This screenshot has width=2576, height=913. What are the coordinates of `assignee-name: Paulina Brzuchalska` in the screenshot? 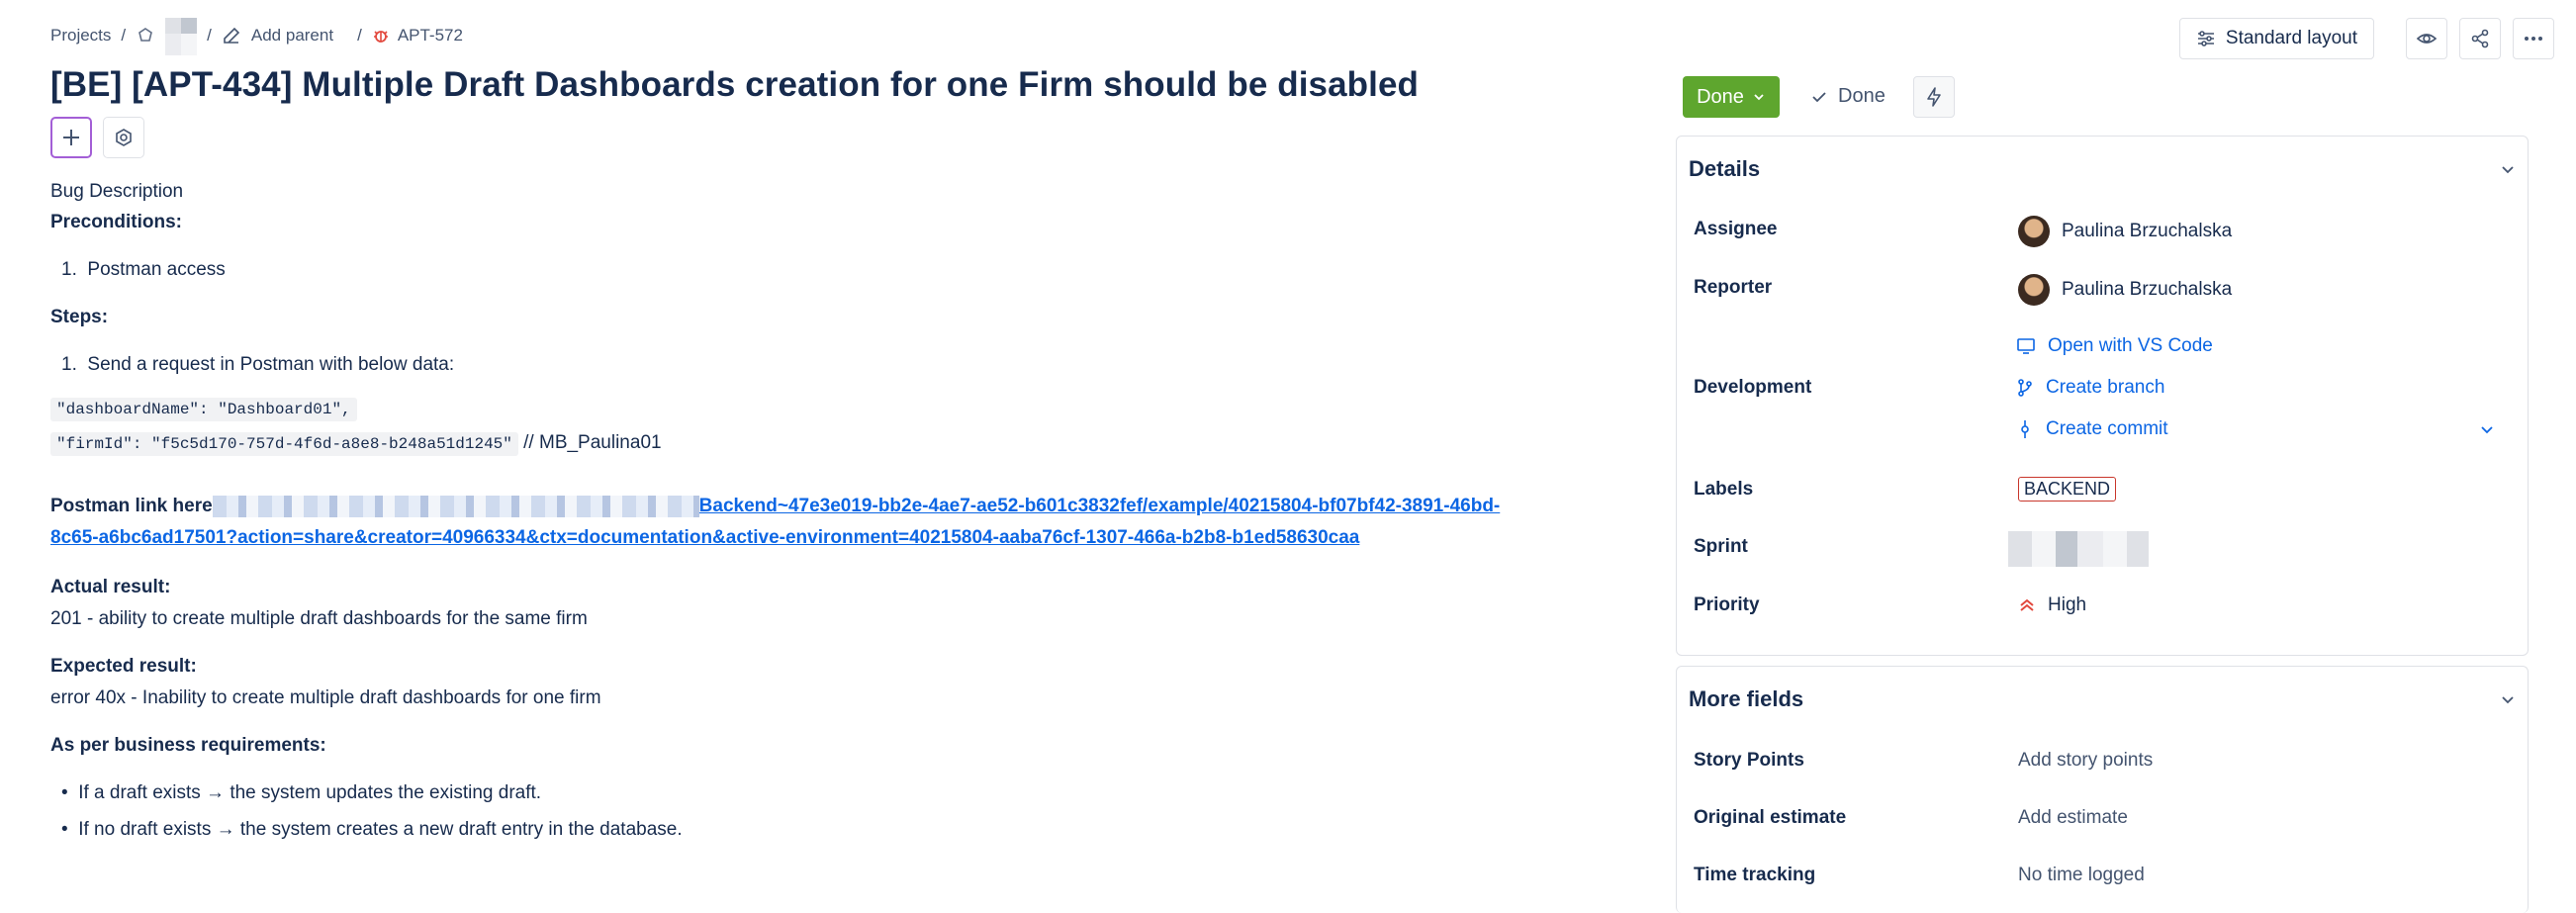 It's located at (2147, 231).